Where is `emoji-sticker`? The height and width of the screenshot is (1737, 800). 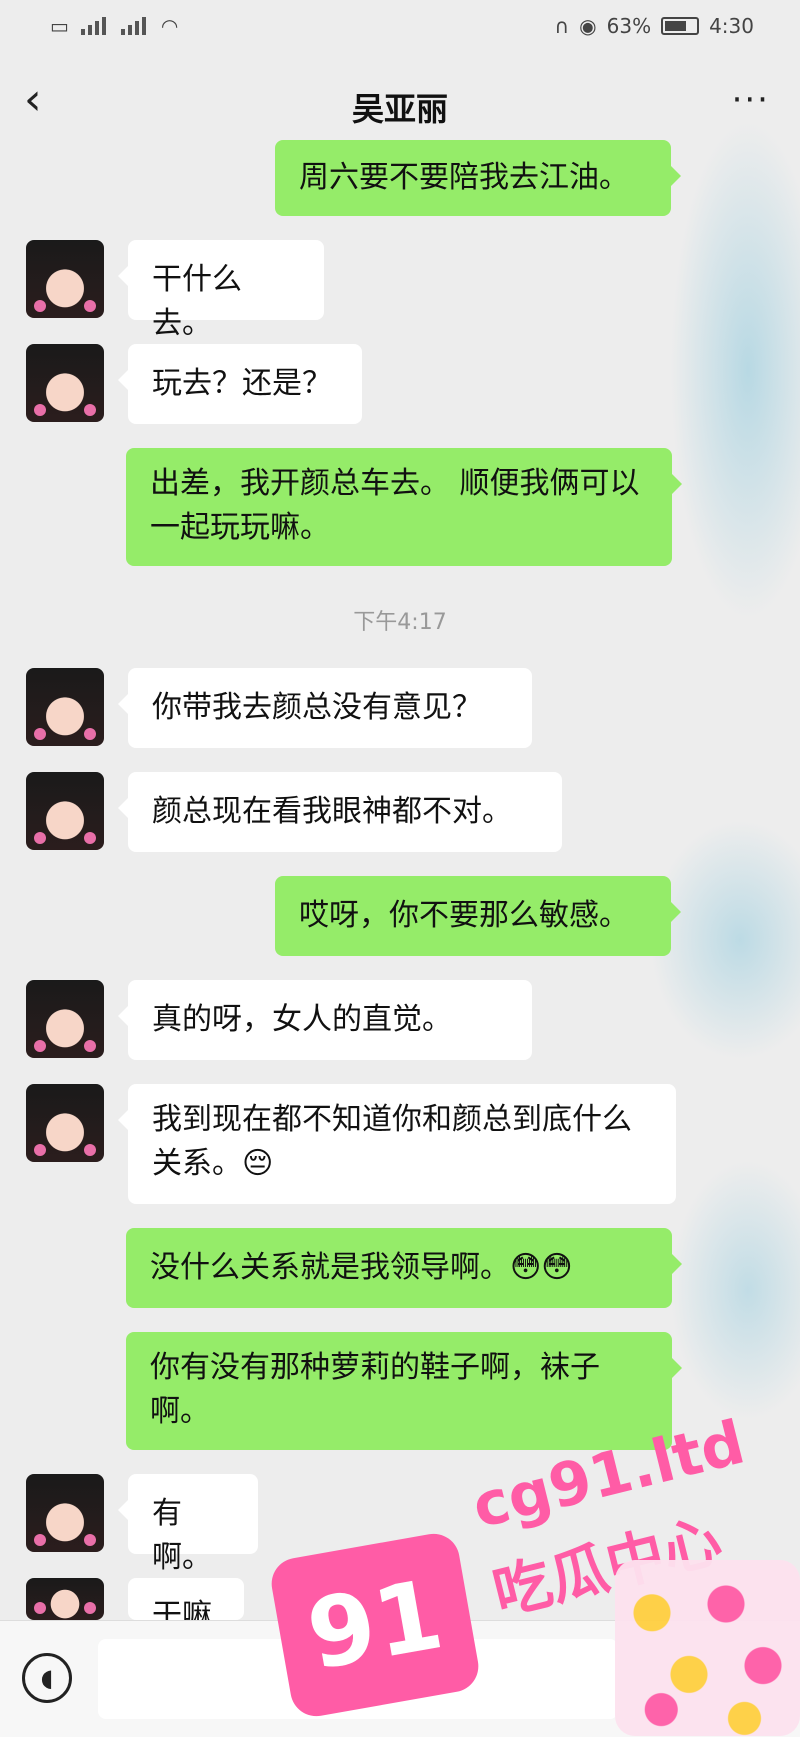
emoji-sticker is located at coordinates (707, 1648).